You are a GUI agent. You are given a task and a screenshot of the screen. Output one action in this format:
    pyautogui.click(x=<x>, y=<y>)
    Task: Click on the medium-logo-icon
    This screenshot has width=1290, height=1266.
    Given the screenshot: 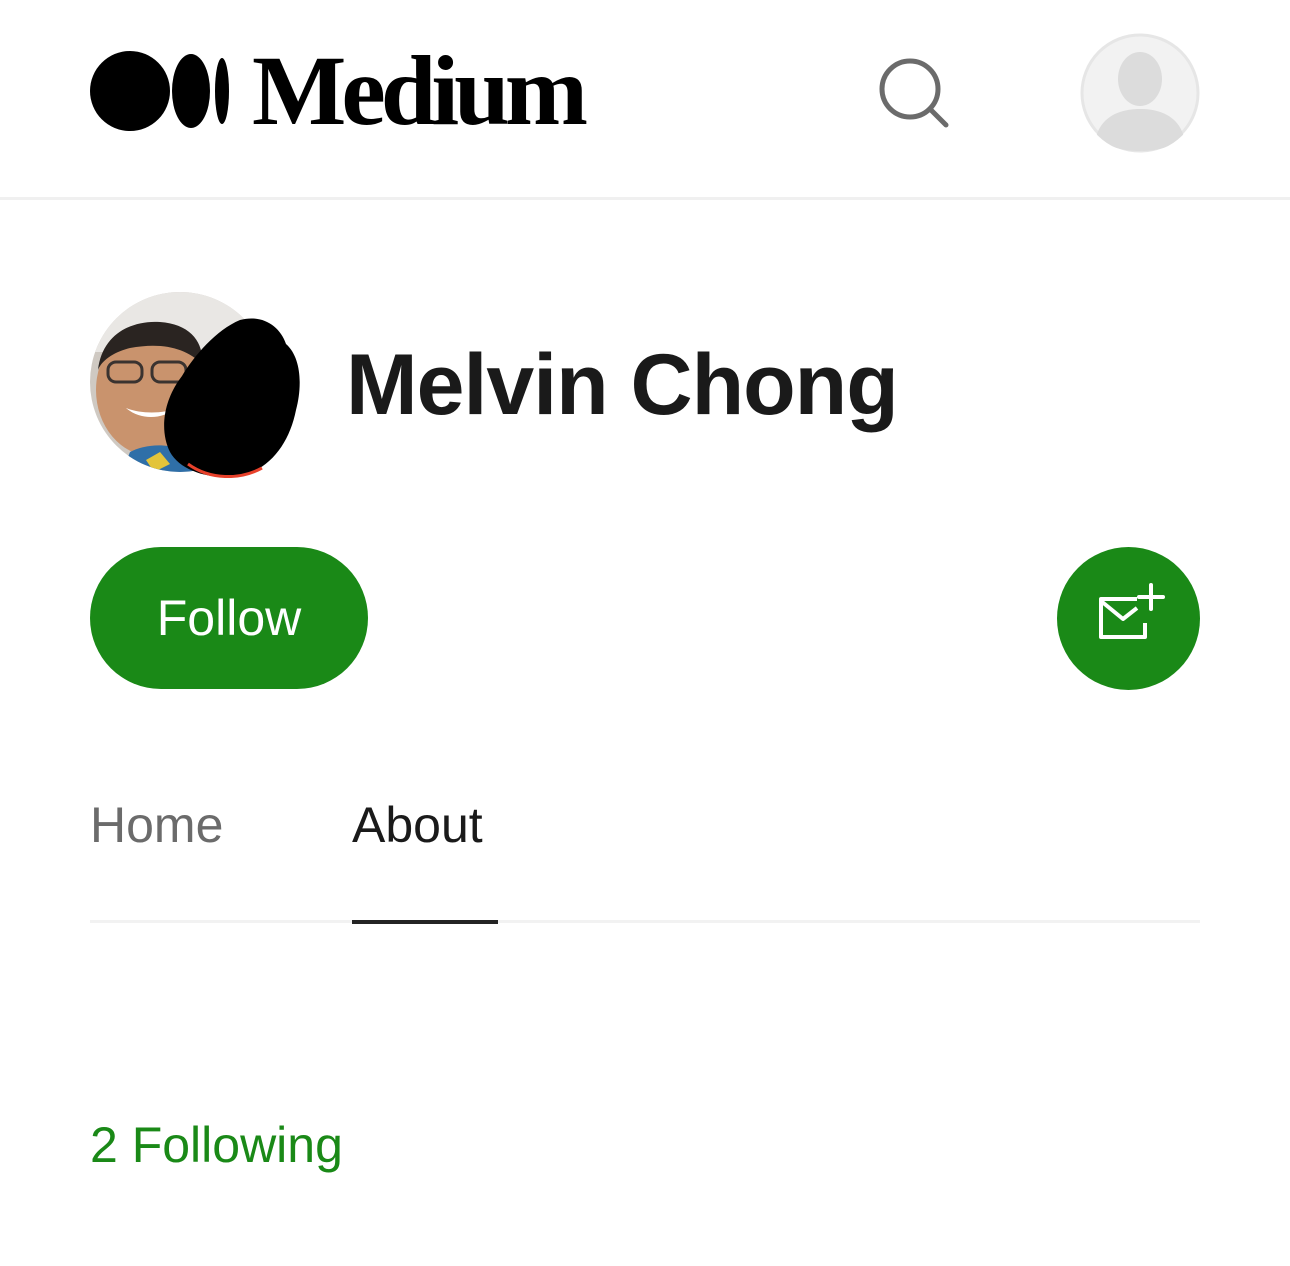 What is the action you would take?
    pyautogui.click(x=159, y=91)
    